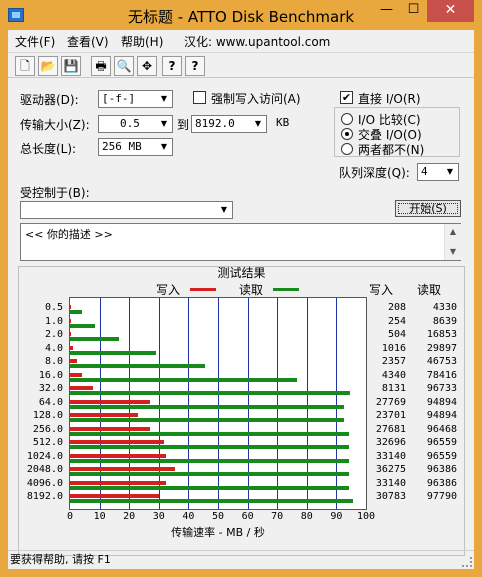 The width and height of the screenshot is (482, 577). I want to click on transfer-to-value: 8192.0, so click(215, 123).